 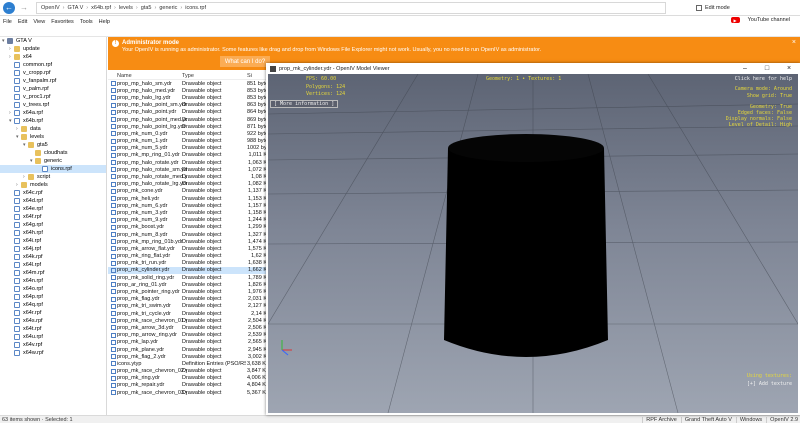 What do you see at coordinates (7, 22) in the screenshot?
I see `menu-file: File` at bounding box center [7, 22].